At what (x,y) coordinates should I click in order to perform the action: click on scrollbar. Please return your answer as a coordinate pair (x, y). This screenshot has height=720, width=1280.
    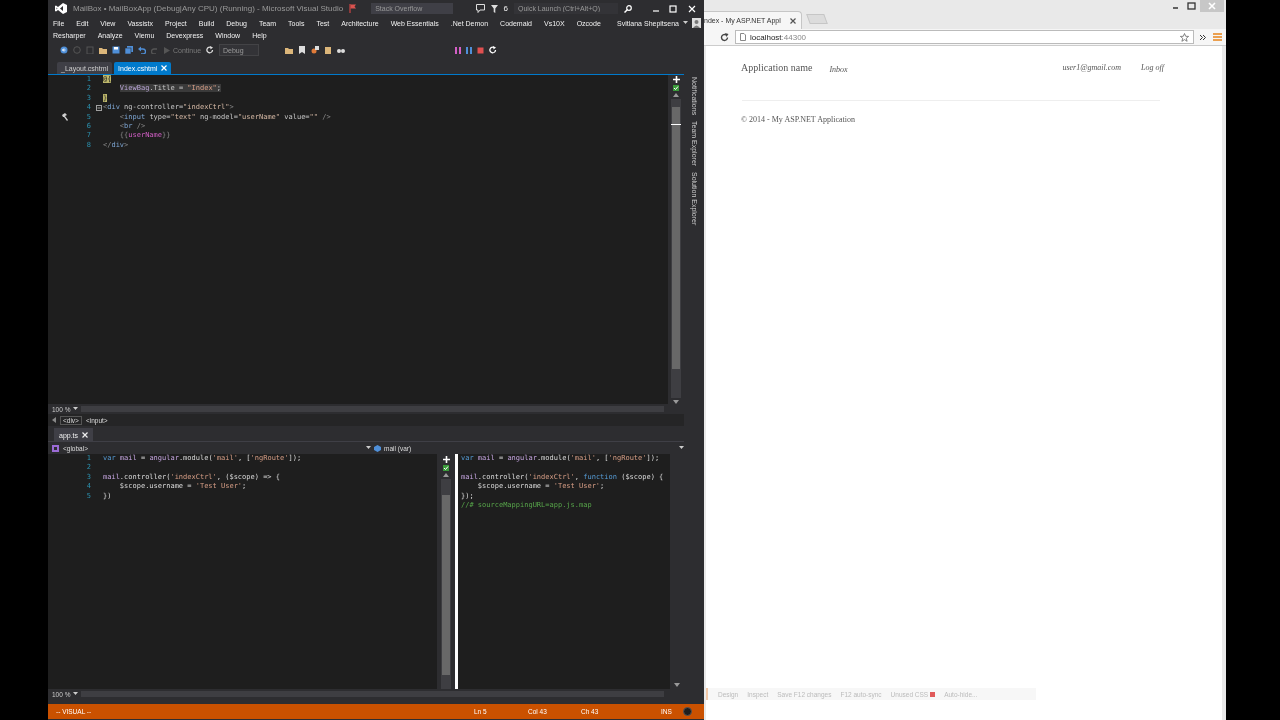
    Looking at the image, I should click on (676, 239).